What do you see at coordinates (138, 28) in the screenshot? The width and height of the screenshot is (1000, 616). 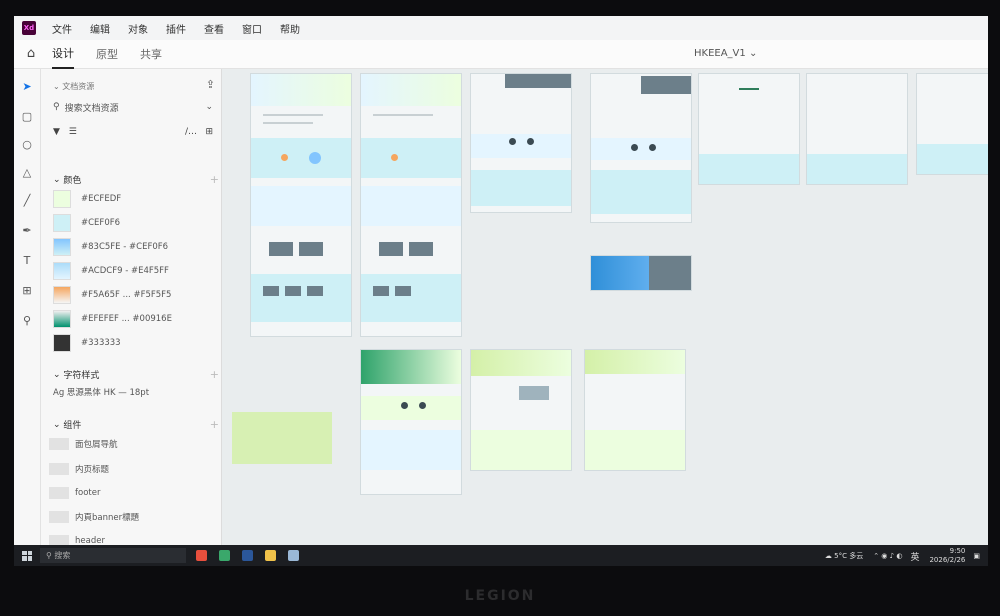 I see `menu-object: 对象` at bounding box center [138, 28].